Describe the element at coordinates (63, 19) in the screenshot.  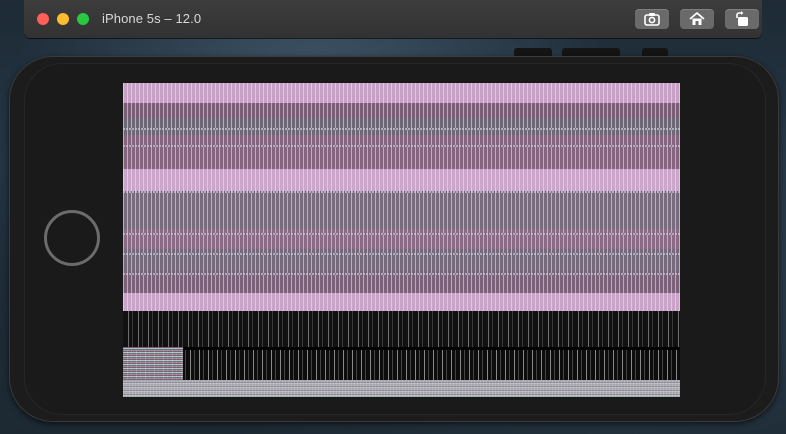
I see `minimize-window-button` at that location.